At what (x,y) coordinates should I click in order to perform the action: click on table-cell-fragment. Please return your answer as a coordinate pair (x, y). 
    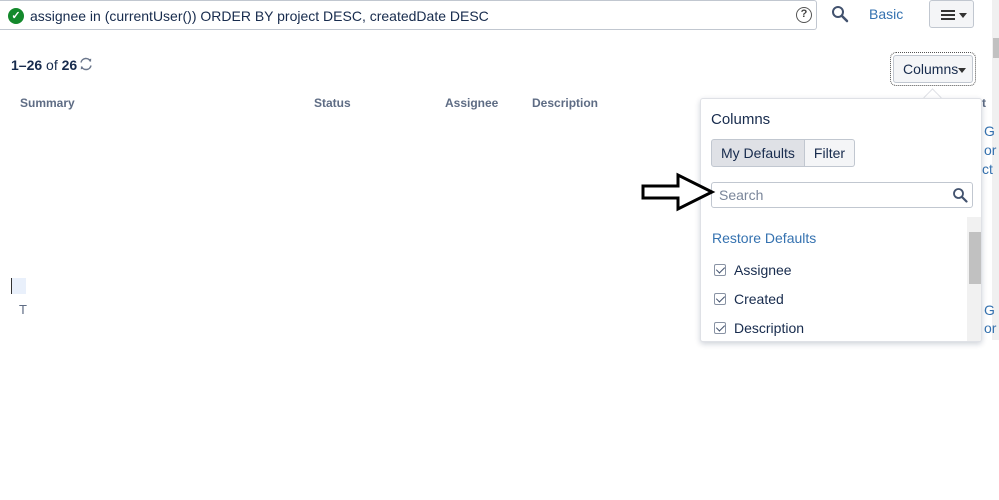
    Looking at the image, I should click on (18, 286).